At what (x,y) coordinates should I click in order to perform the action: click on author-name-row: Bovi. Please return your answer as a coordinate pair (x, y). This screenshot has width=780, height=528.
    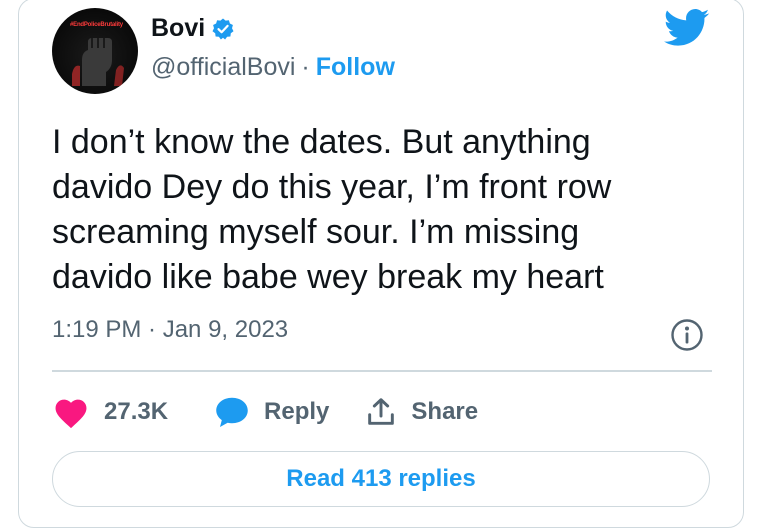
    Looking at the image, I should click on (193, 28).